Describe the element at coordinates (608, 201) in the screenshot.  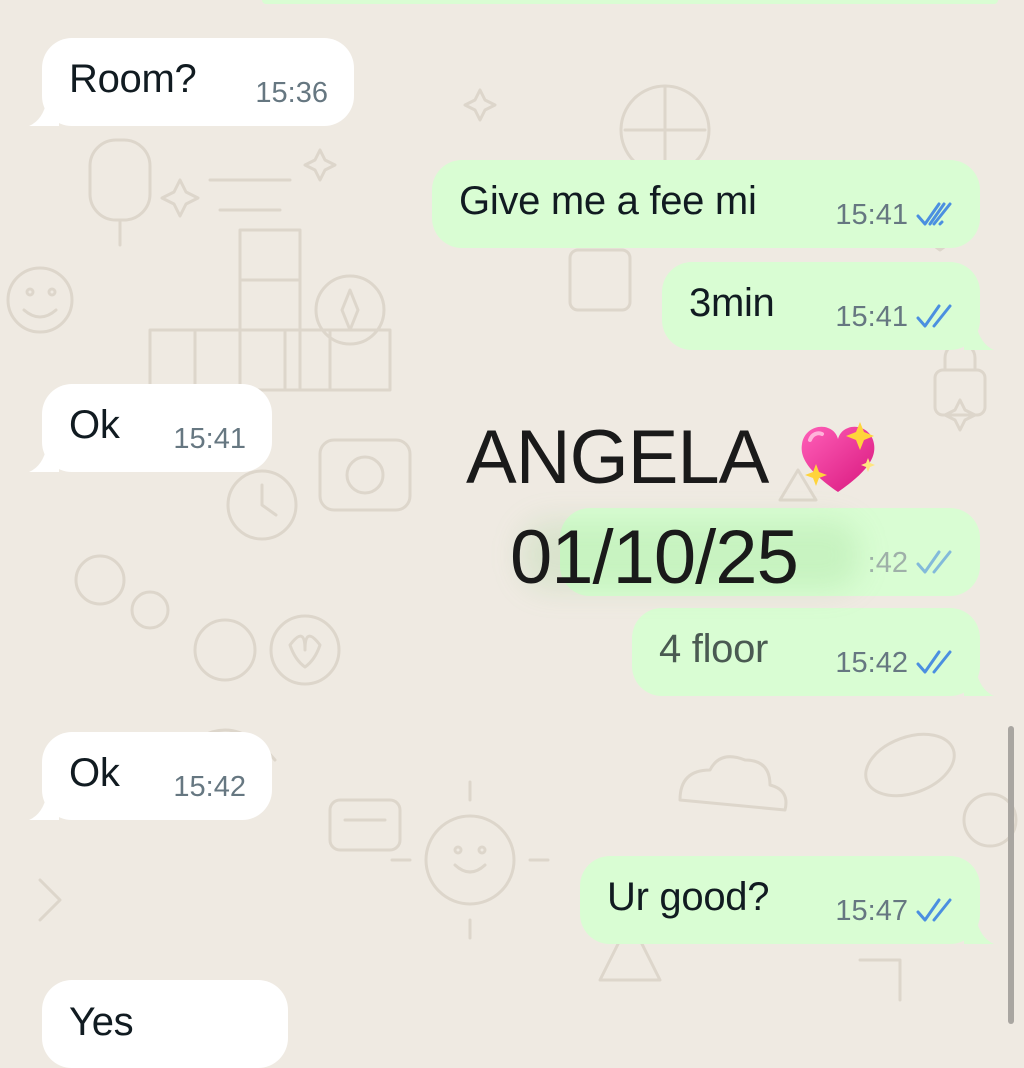
I see `message-text: Give me a fee mi` at that location.